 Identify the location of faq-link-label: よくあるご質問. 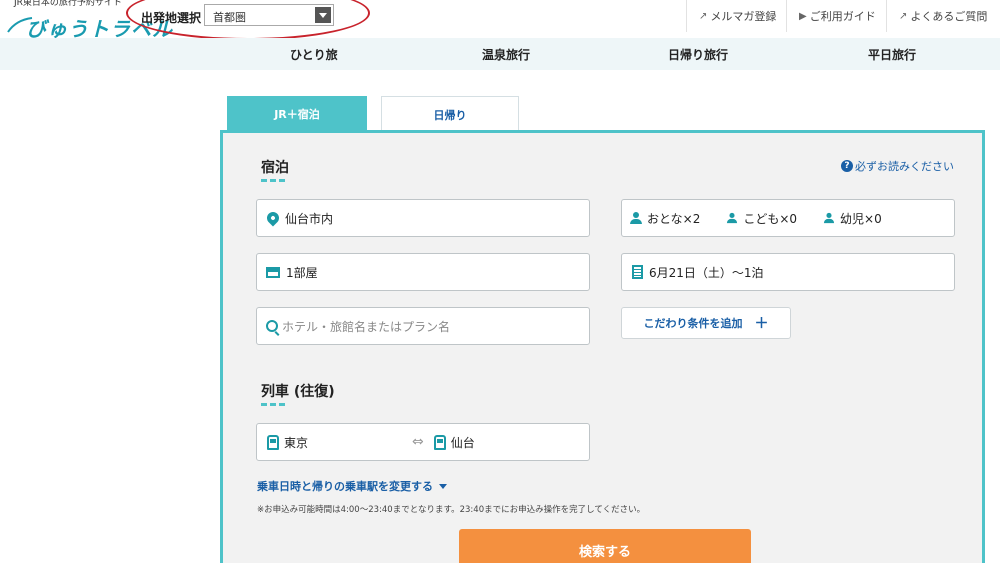
(949, 16).